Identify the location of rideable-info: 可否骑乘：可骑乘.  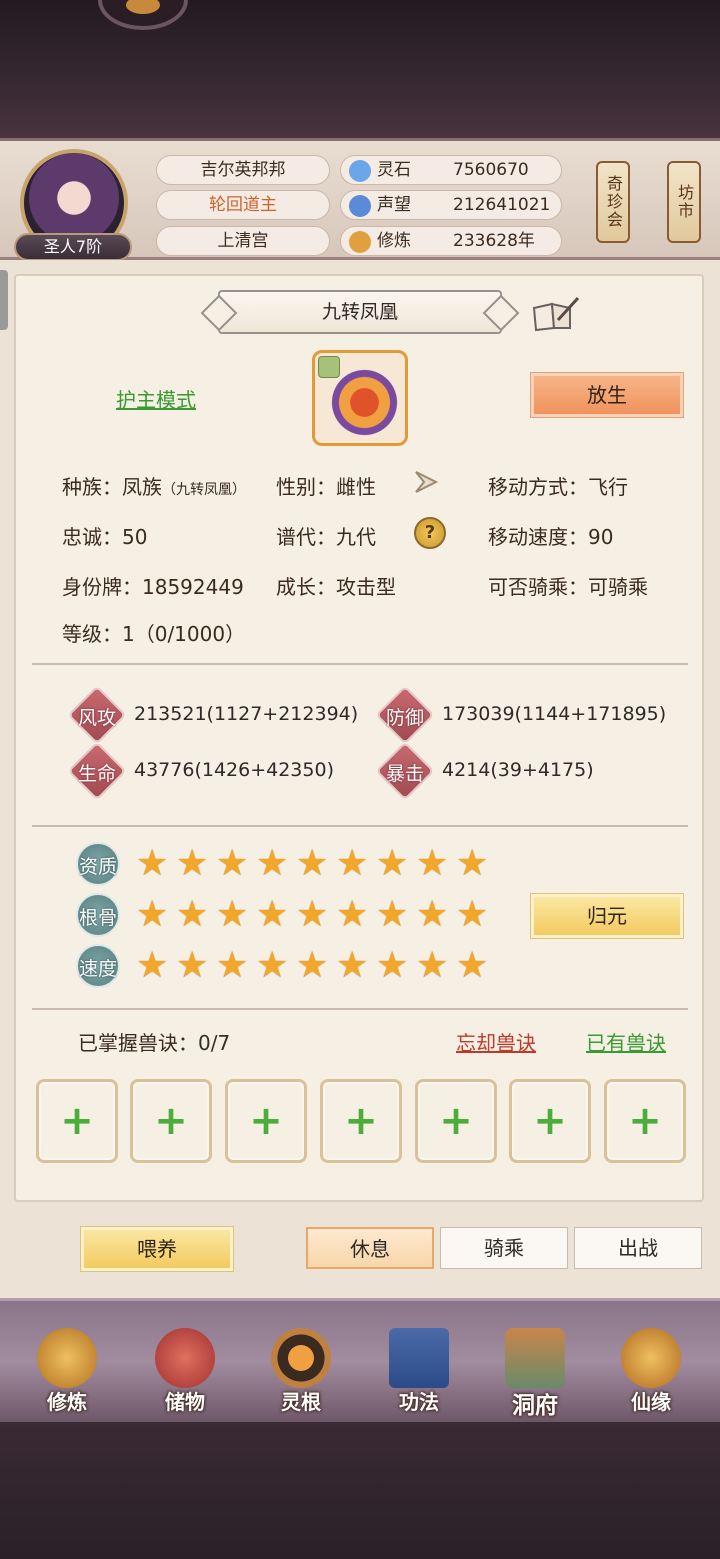
(568, 587).